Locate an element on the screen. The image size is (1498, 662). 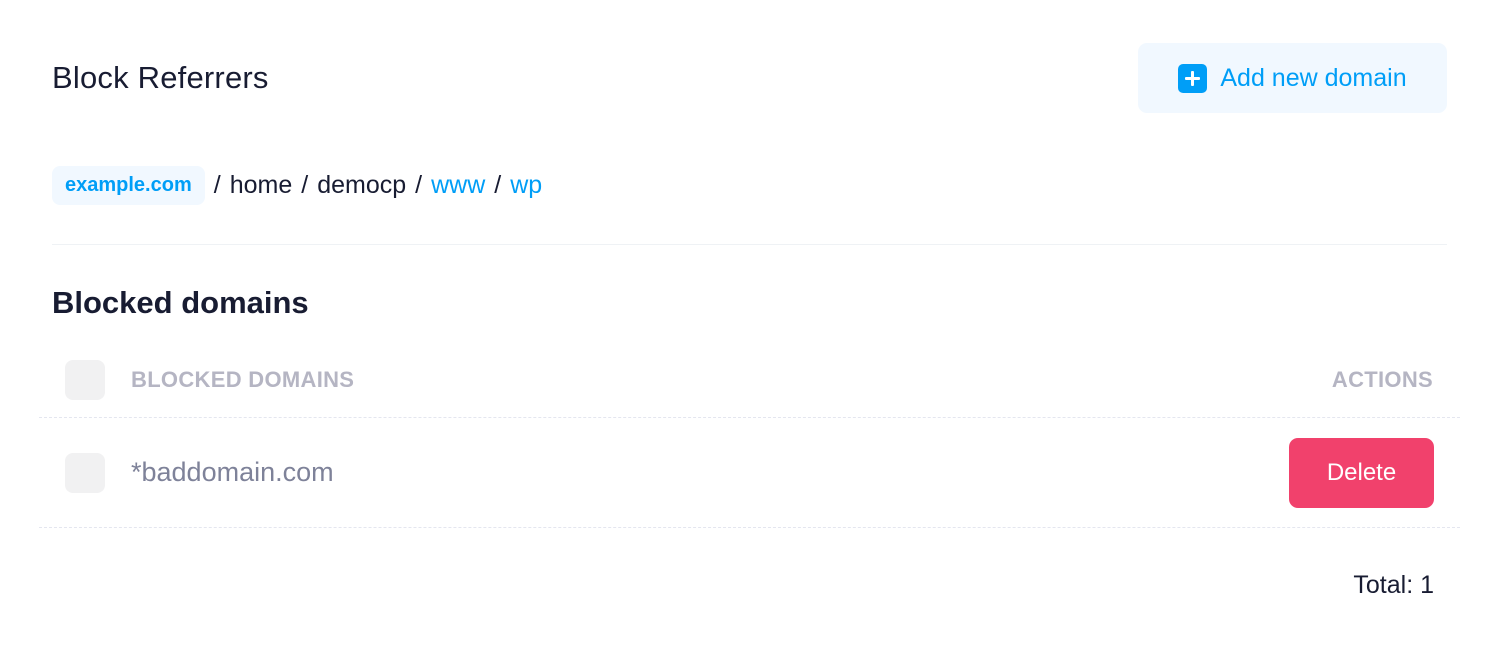
divider is located at coordinates (749, 244).